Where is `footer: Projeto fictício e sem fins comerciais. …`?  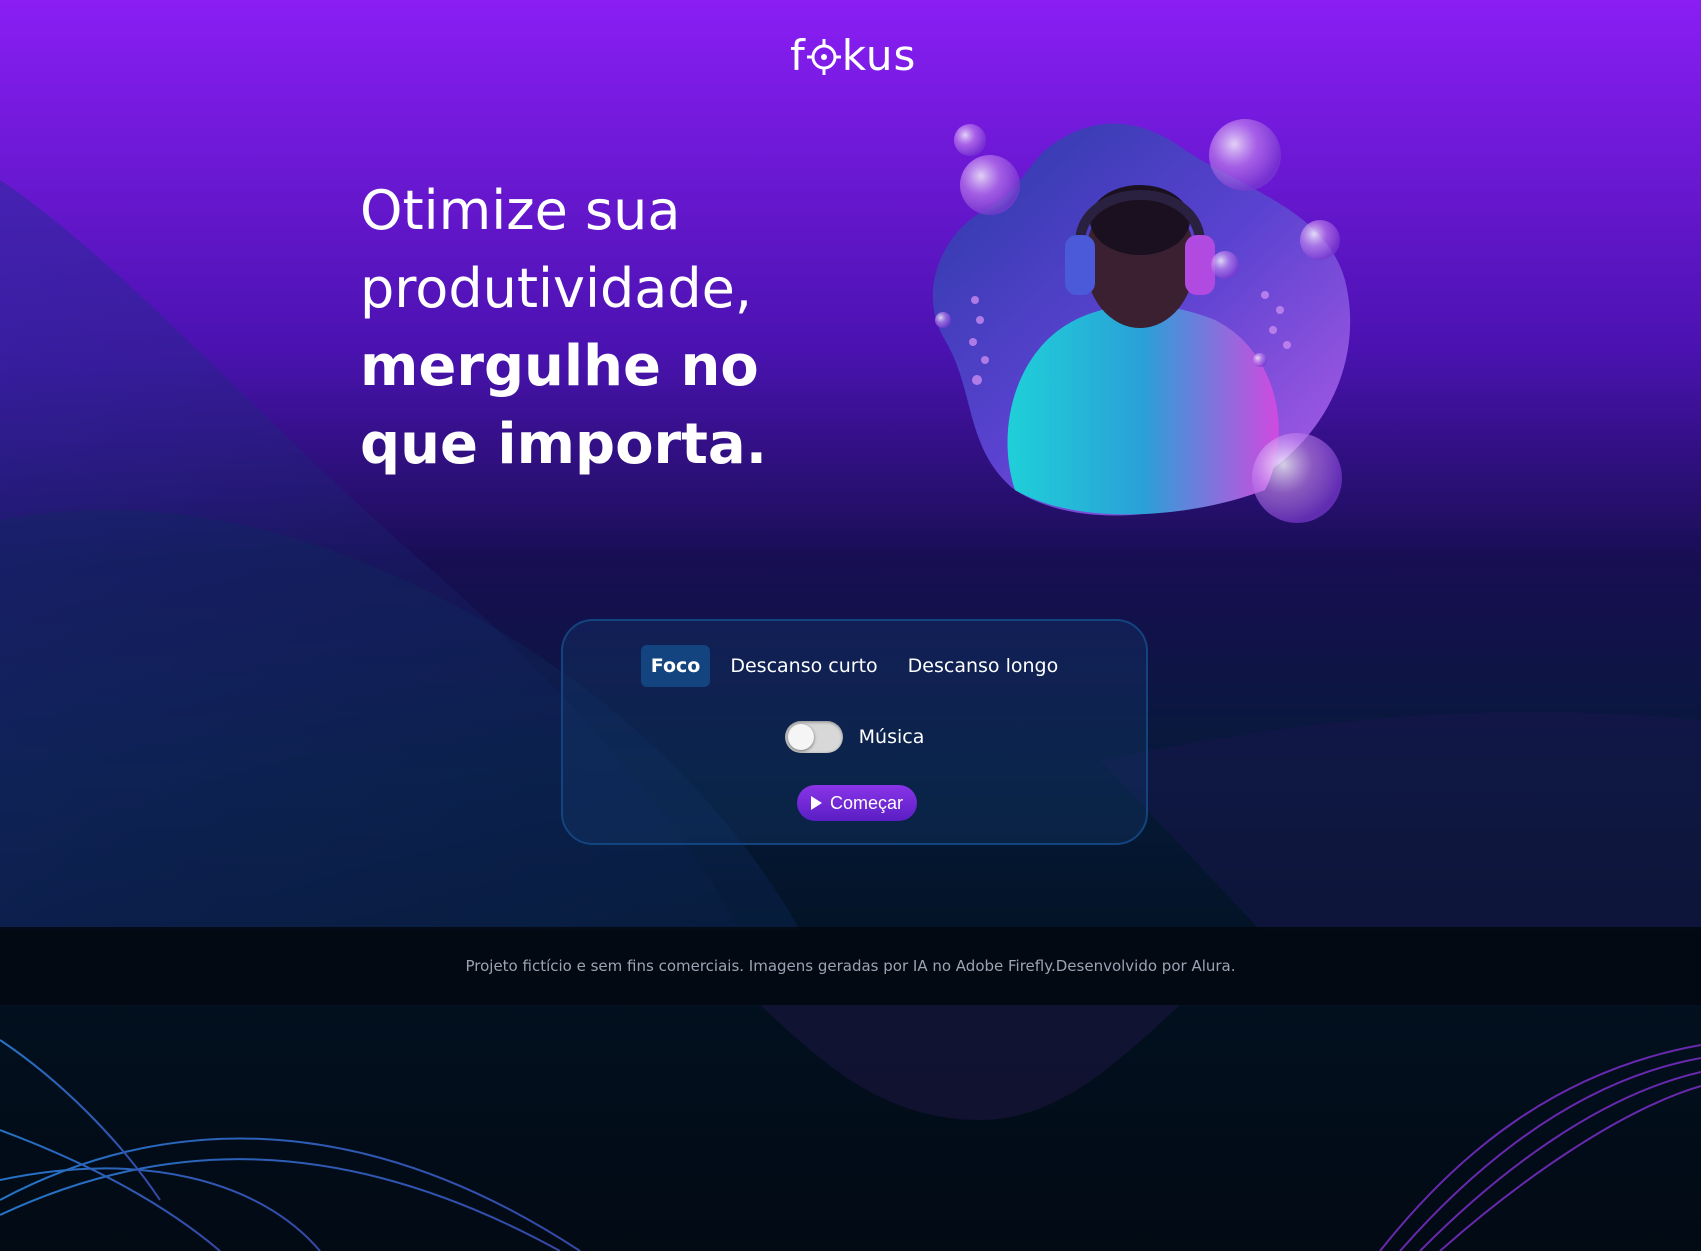 footer: Projeto fictício e sem fins comerciais. … is located at coordinates (850, 966).